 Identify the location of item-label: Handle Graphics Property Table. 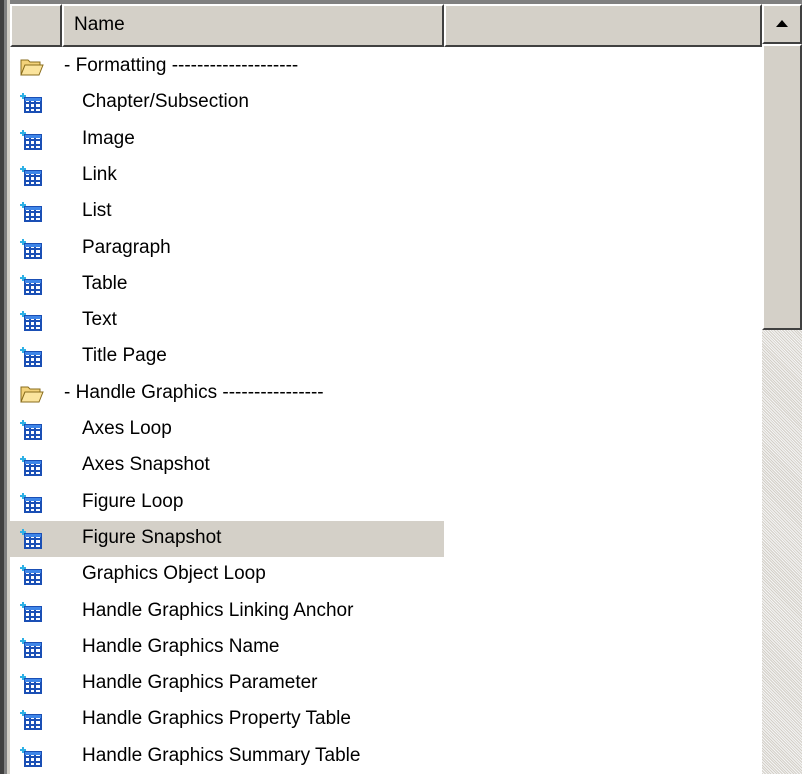
(216, 719).